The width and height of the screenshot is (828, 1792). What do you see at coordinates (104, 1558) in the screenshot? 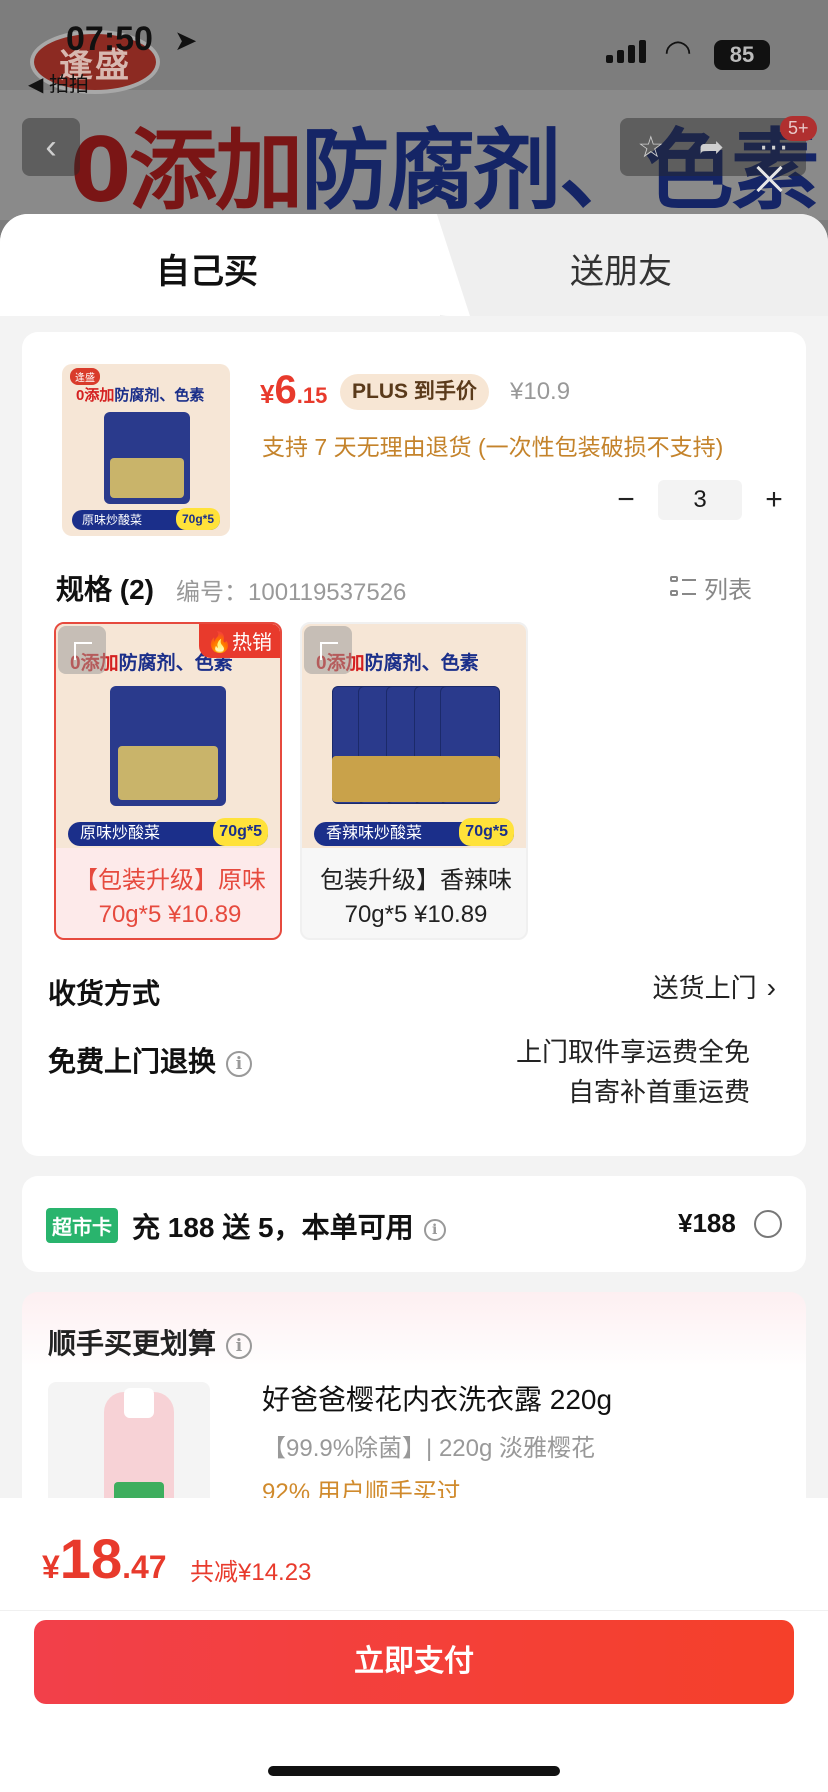
I see `total-price: ¥18.47` at bounding box center [104, 1558].